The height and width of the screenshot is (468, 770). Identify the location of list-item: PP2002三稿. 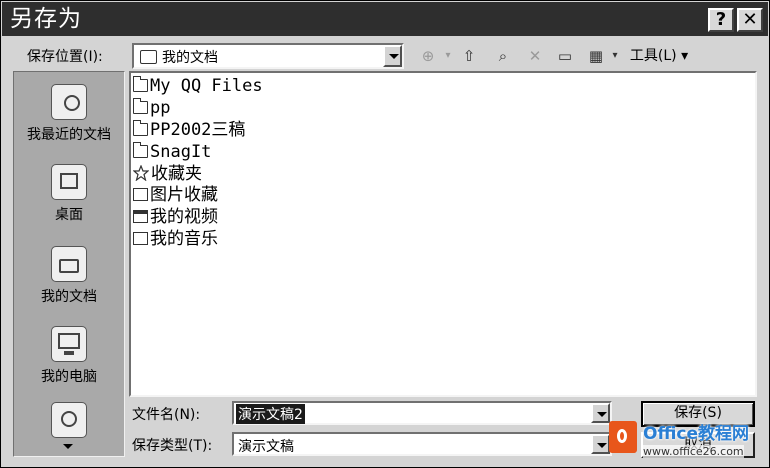
(189, 130).